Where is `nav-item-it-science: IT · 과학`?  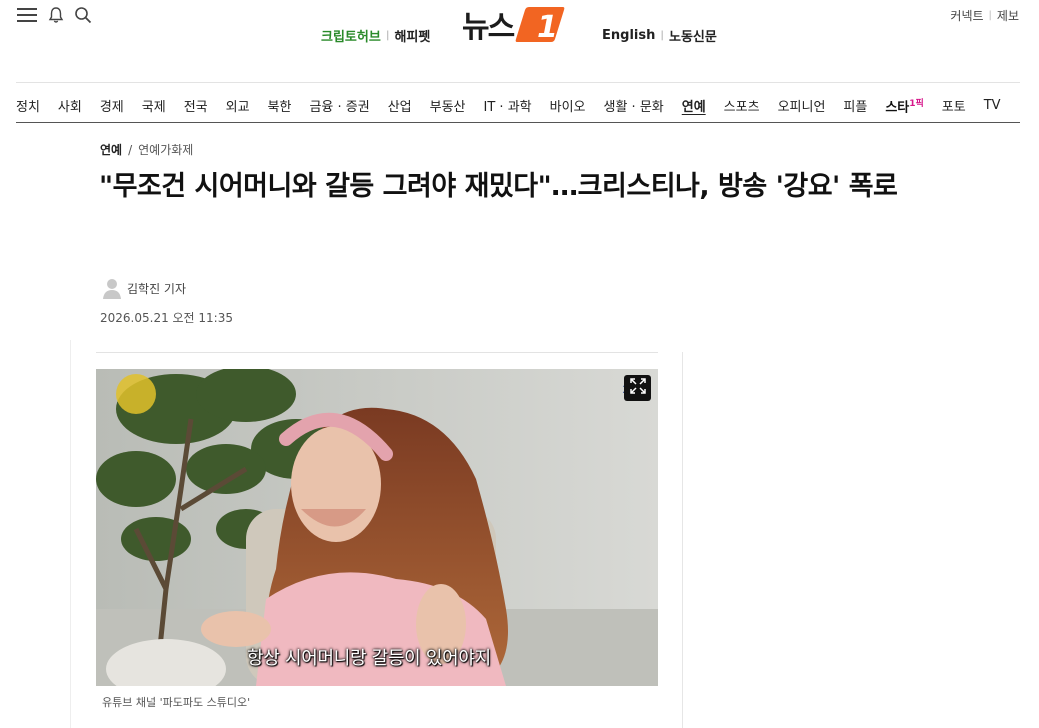
nav-item-it-science: IT · 과학 is located at coordinates (508, 105).